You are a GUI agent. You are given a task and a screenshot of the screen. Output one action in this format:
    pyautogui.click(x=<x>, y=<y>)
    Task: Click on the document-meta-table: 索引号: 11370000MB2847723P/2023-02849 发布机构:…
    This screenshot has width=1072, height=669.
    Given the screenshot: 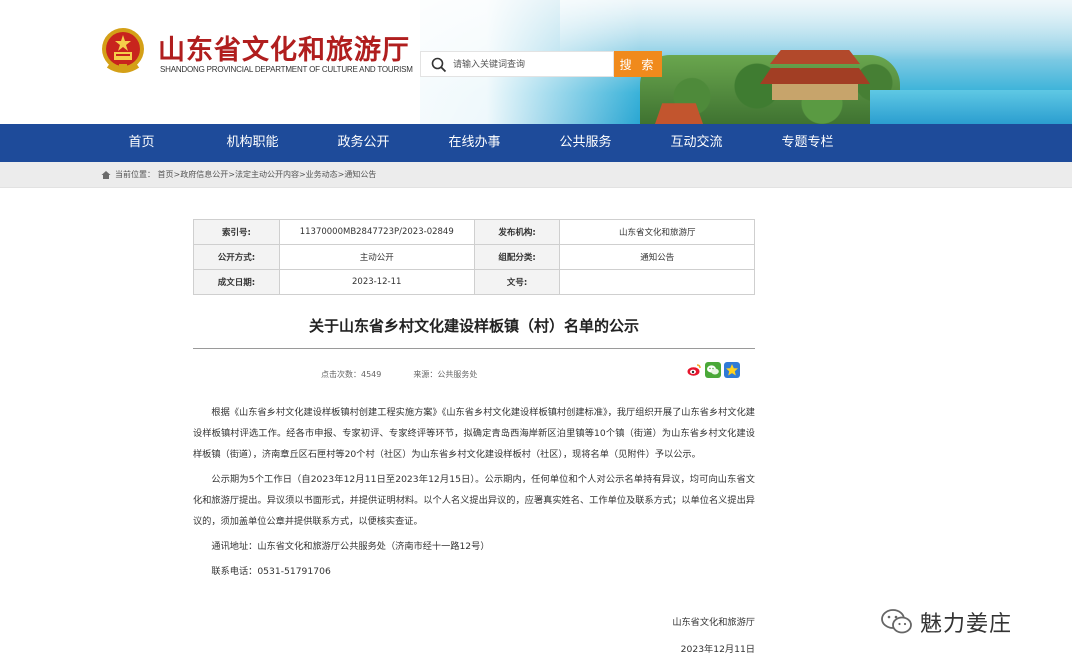 What is the action you would take?
    pyautogui.click(x=474, y=257)
    